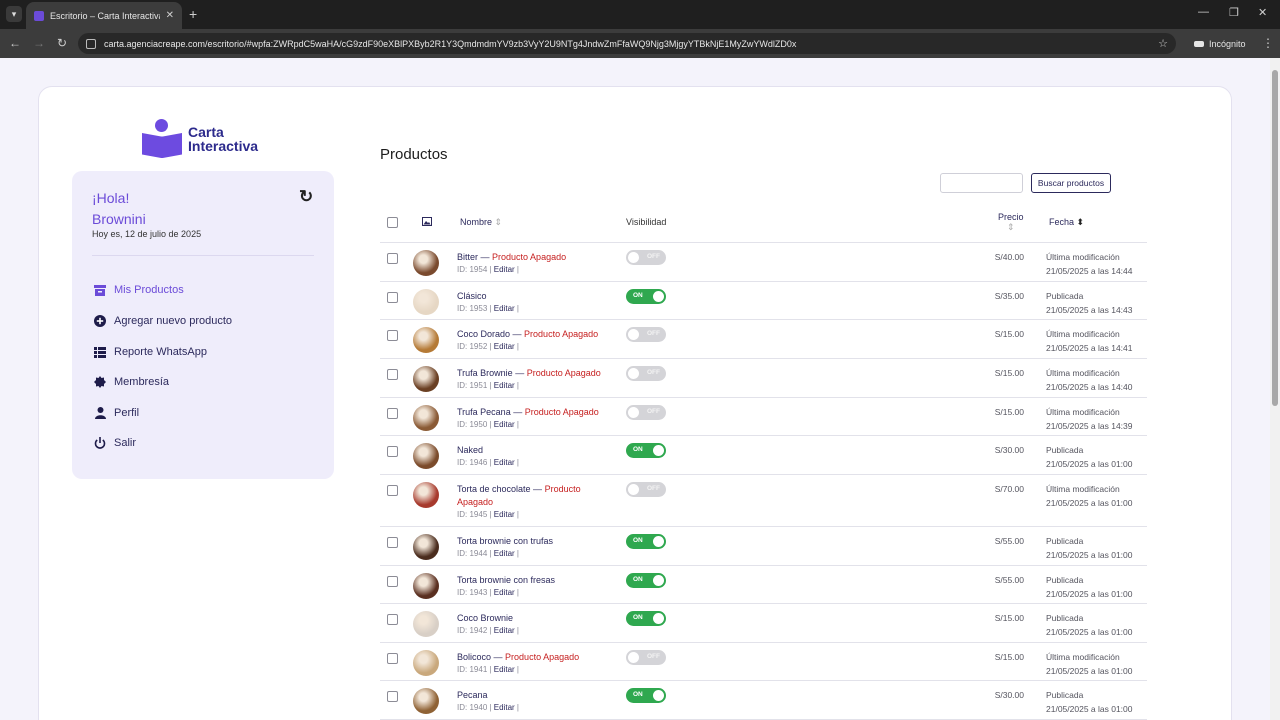  Describe the element at coordinates (485, 373) in the screenshot. I see `product-name-link: Trufa Brownie` at that location.